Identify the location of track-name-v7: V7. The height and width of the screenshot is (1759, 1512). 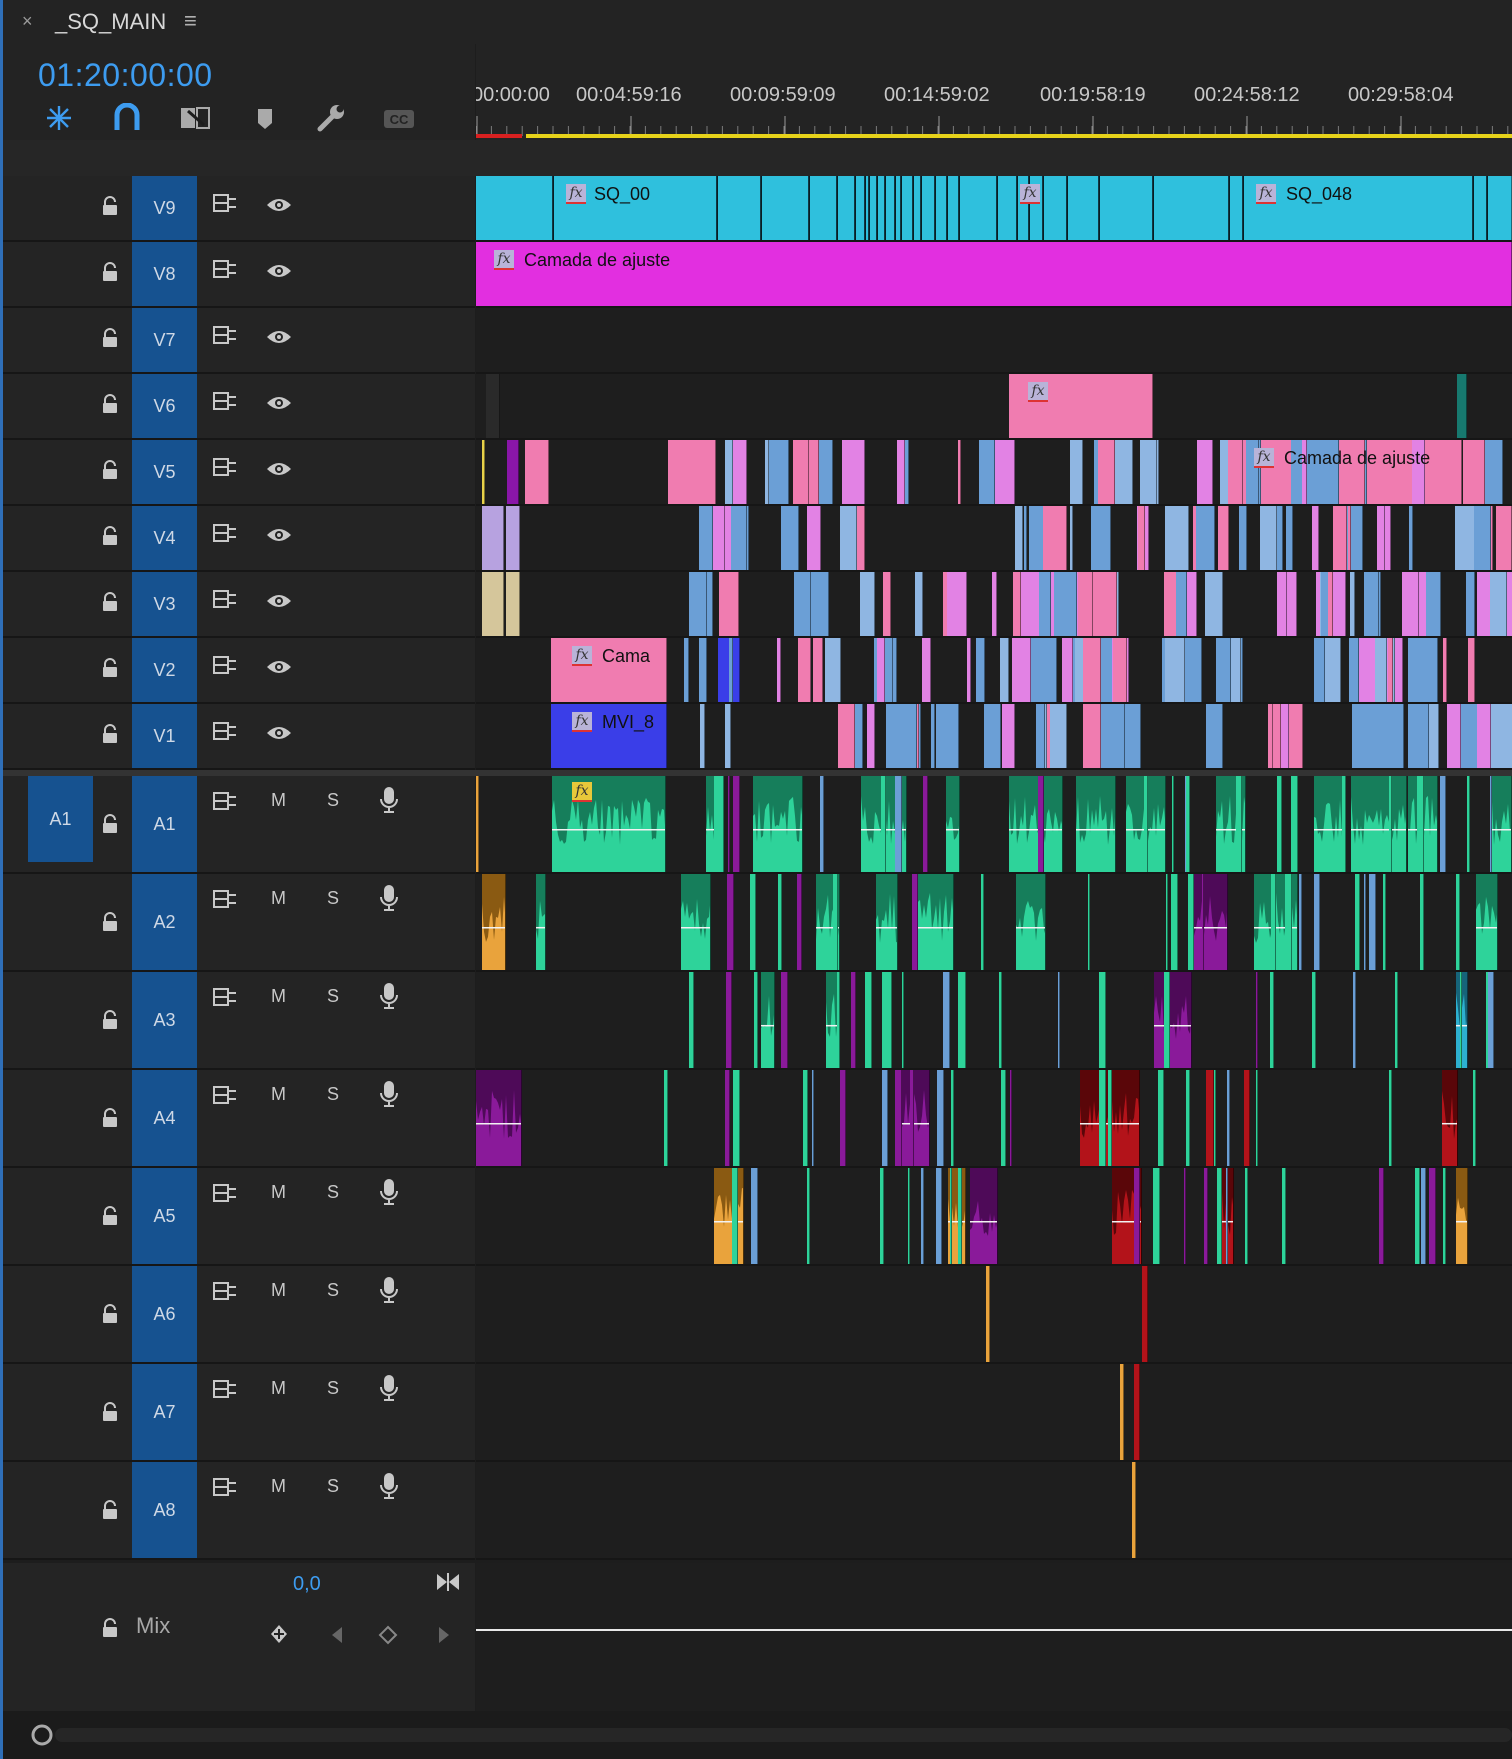
(164, 340).